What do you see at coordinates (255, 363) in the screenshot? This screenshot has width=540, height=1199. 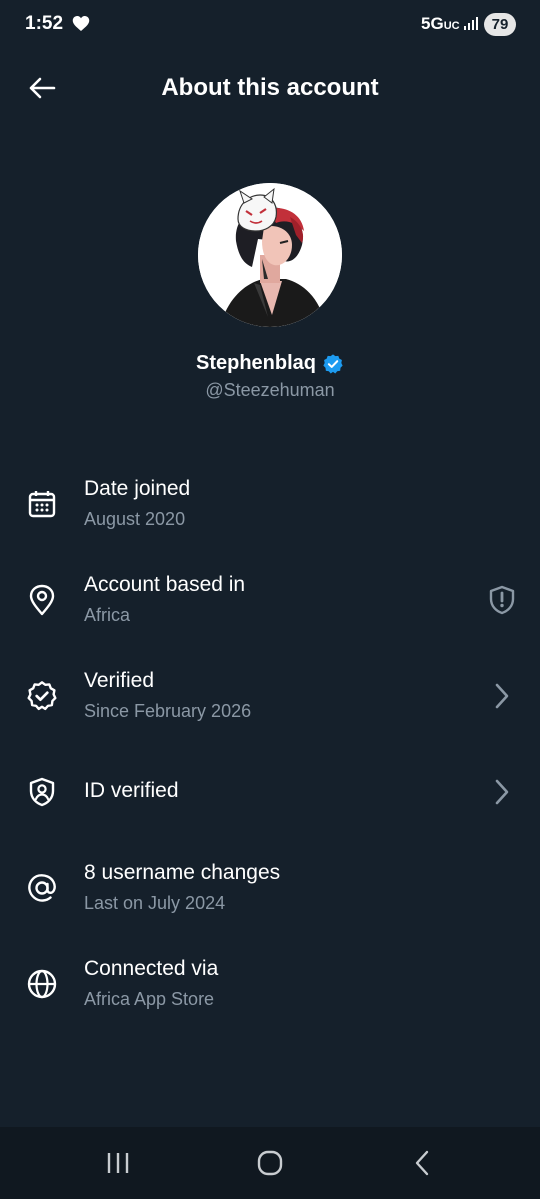 I see `profile-name: Stephenblaq` at bounding box center [255, 363].